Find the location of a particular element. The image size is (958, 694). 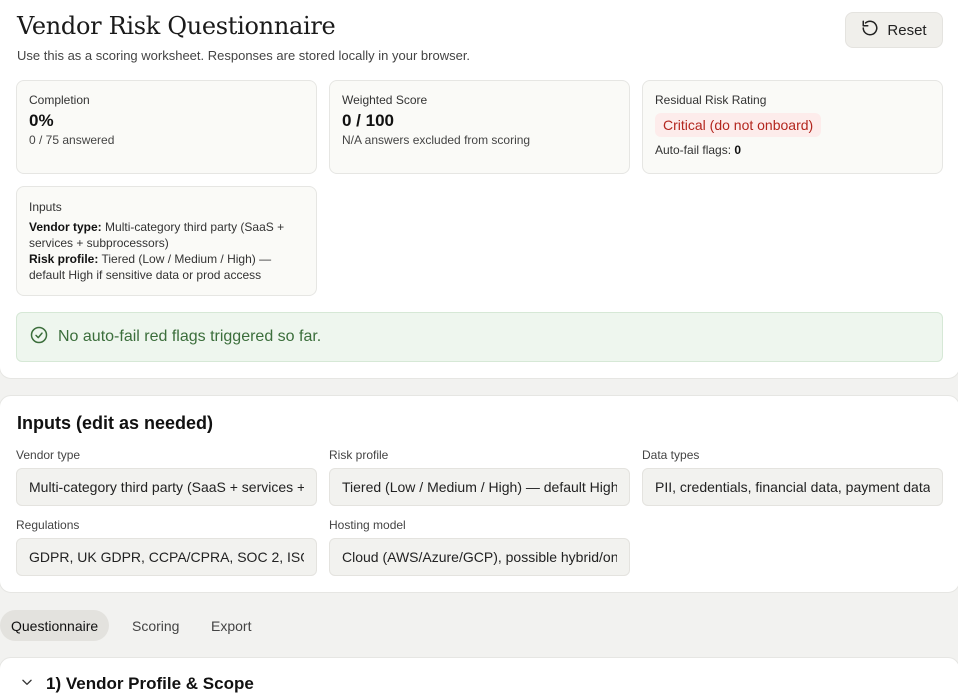

regulations-label: Regulations is located at coordinates (48, 525).